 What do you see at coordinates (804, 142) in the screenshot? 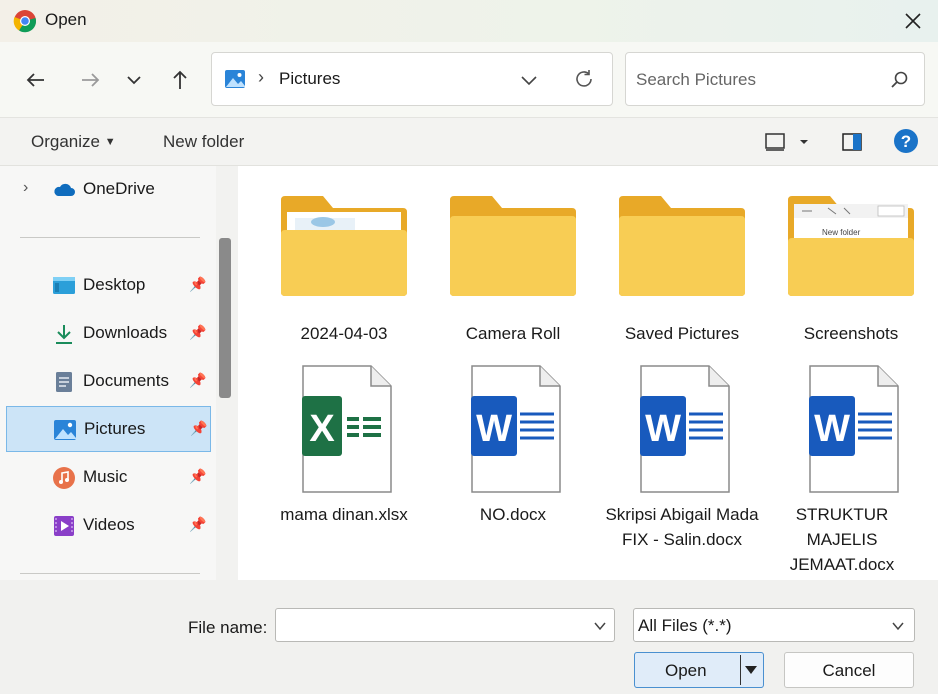
I see `view-options-caret-icon` at bounding box center [804, 142].